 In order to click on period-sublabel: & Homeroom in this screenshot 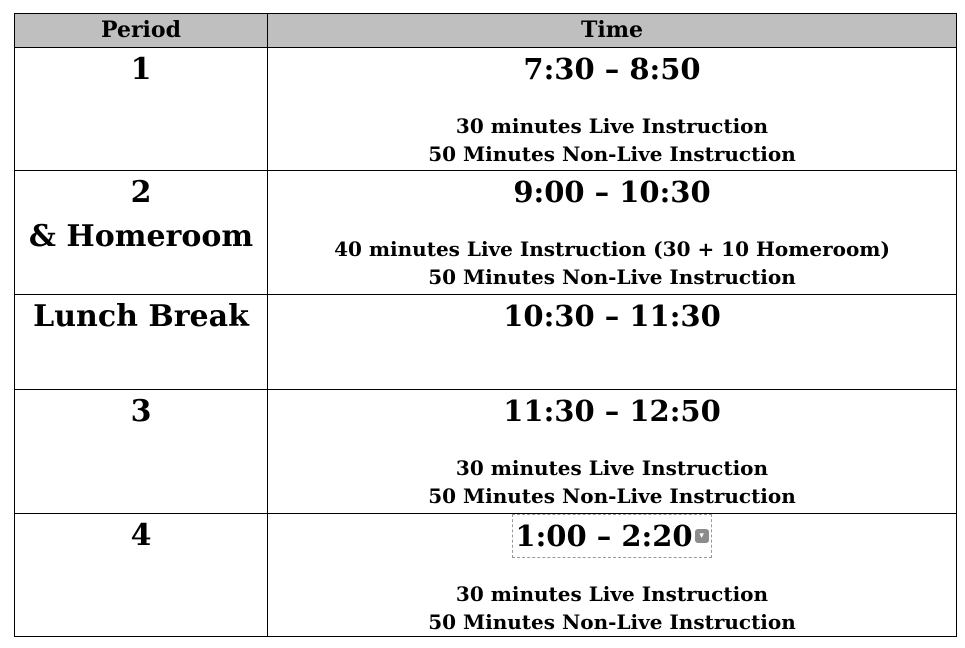, I will do `click(141, 236)`.